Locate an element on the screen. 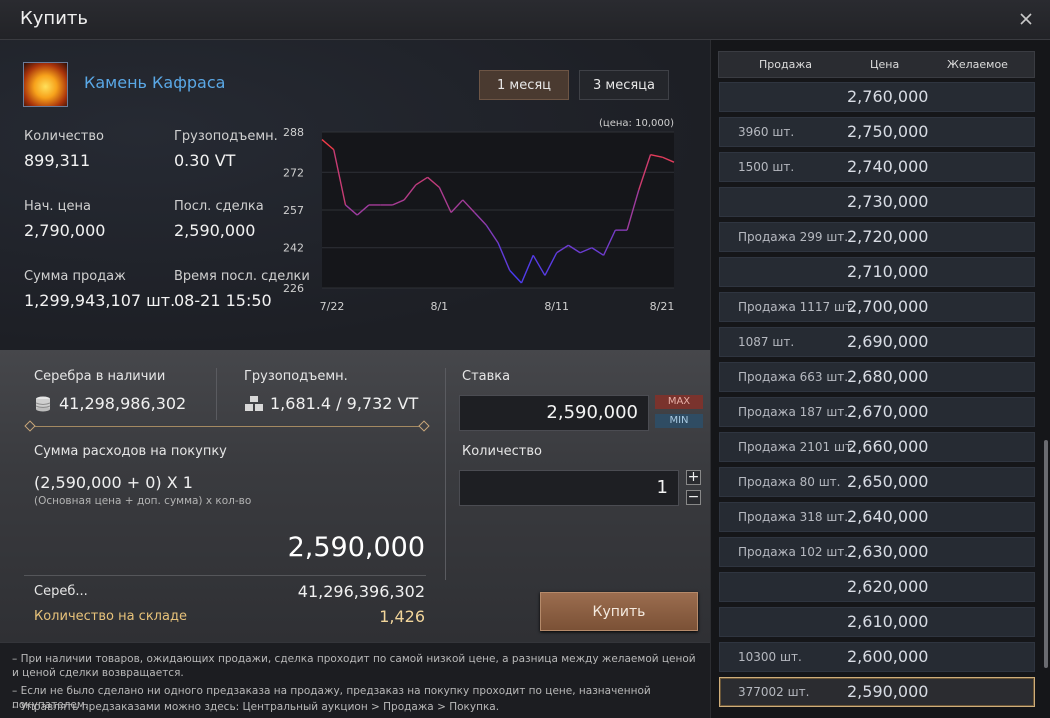  wallet-weight-value: 1,681.4 / 9,732 VT is located at coordinates (344, 403).